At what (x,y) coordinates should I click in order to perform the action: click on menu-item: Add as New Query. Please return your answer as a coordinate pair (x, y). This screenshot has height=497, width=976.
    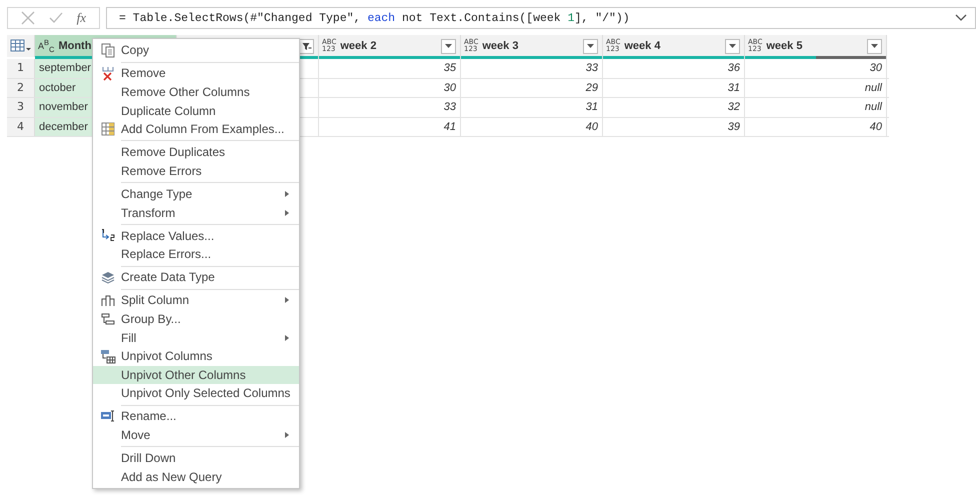
    Looking at the image, I should click on (196, 476).